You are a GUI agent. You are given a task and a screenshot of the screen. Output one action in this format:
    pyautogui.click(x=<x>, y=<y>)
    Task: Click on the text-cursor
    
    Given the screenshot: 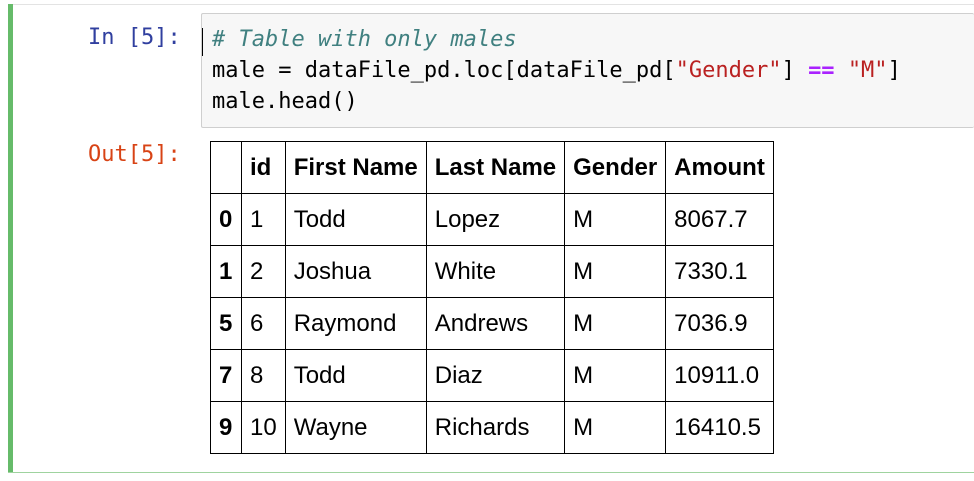 What is the action you would take?
    pyautogui.click(x=202, y=42)
    